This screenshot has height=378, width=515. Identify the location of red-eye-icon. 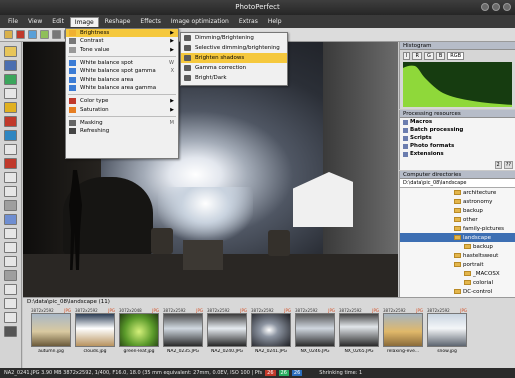
(10, 121).